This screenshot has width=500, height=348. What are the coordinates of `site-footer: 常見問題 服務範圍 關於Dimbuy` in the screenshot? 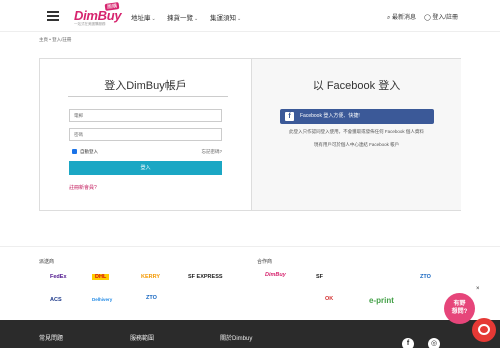 It's located at (250, 334).